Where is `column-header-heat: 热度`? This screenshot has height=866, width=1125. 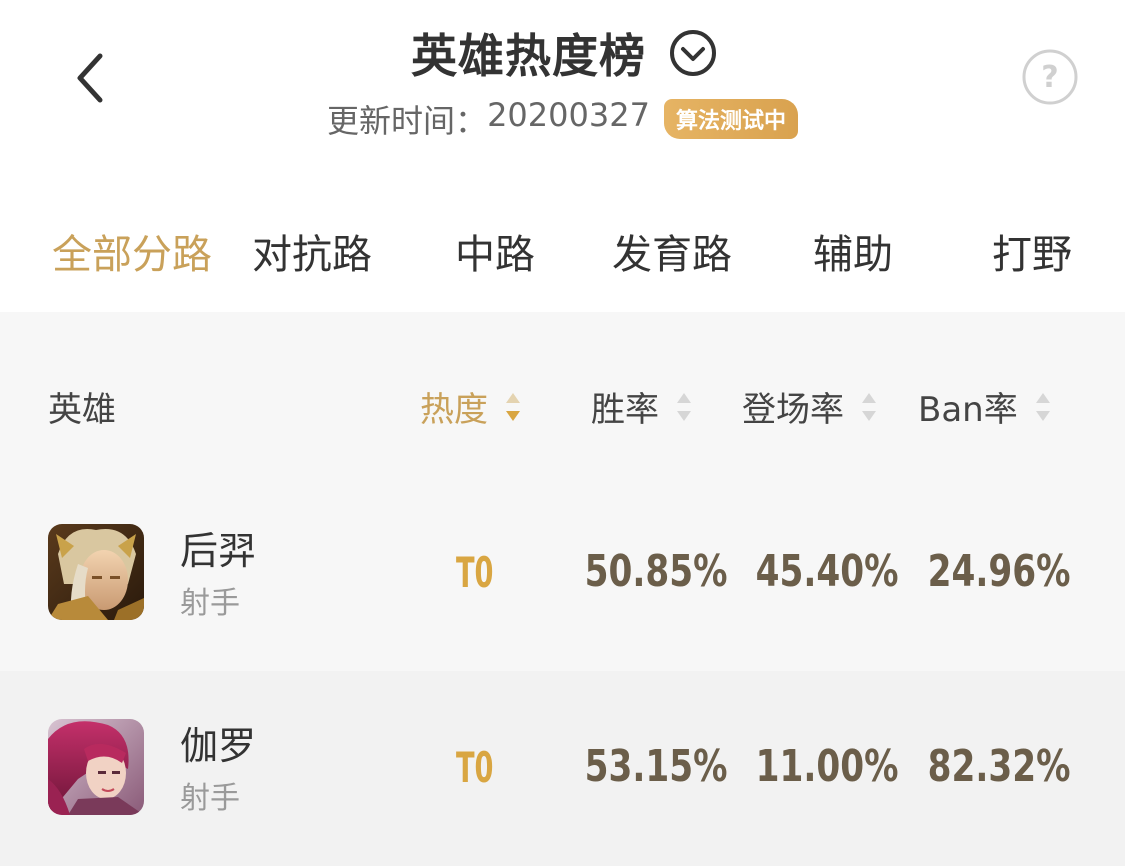 column-header-heat: 热度 is located at coordinates (471, 406).